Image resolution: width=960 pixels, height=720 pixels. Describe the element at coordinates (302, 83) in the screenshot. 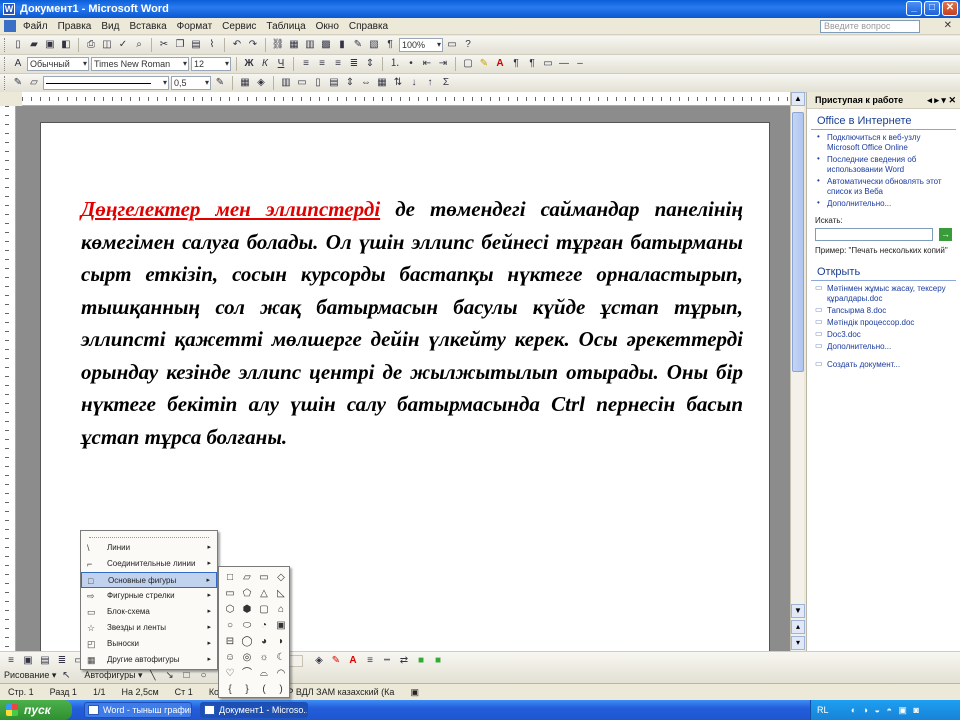

I see `merge-cells-icon: ▭` at that location.